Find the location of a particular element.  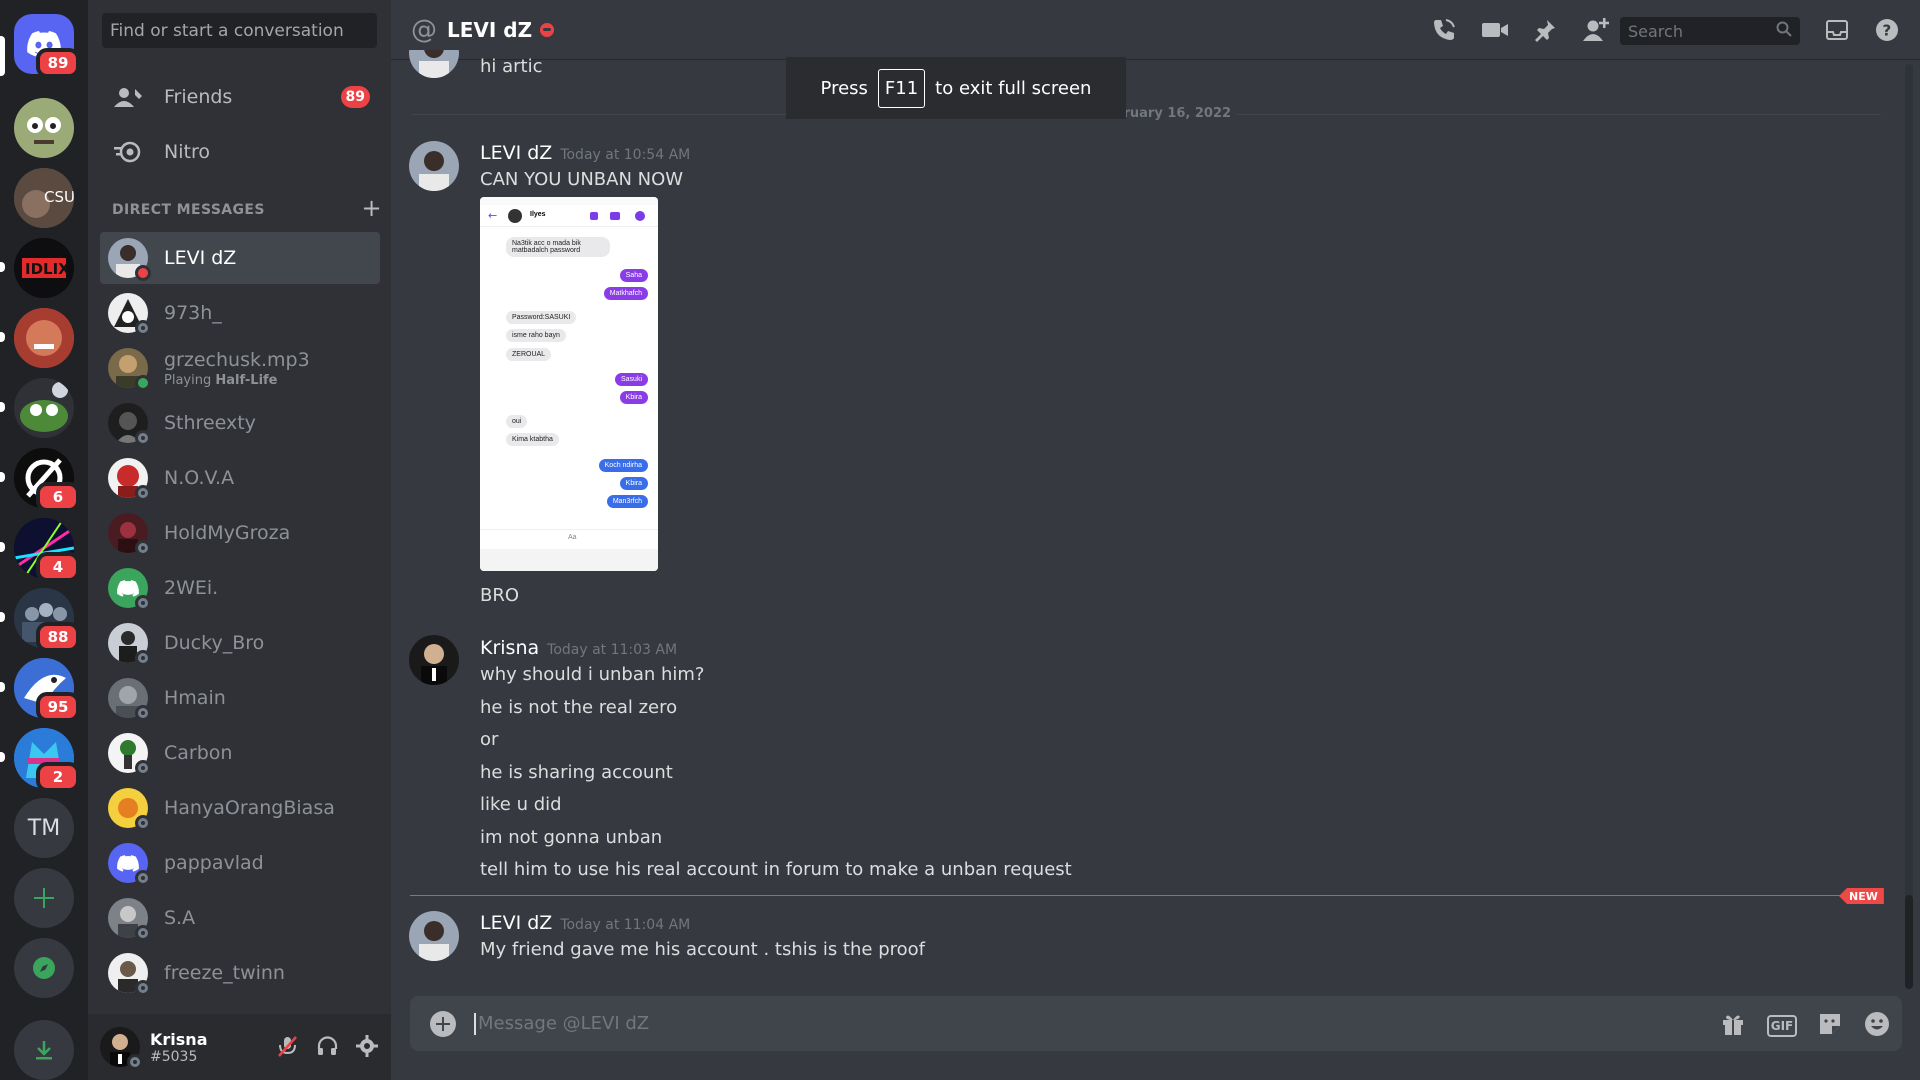

server-neon: 4 is located at coordinates (47, 550).